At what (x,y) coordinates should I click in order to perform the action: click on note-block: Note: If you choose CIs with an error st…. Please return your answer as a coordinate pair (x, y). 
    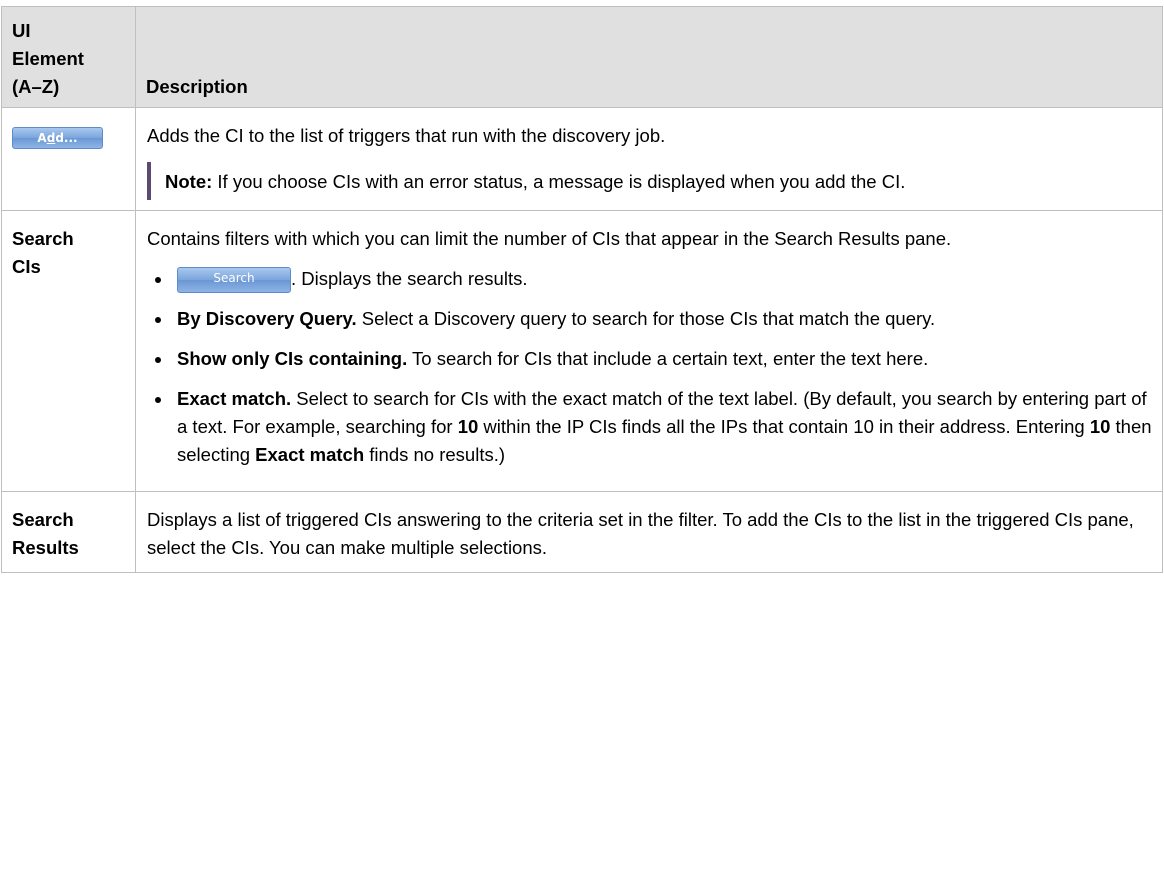
    Looking at the image, I should click on (649, 181).